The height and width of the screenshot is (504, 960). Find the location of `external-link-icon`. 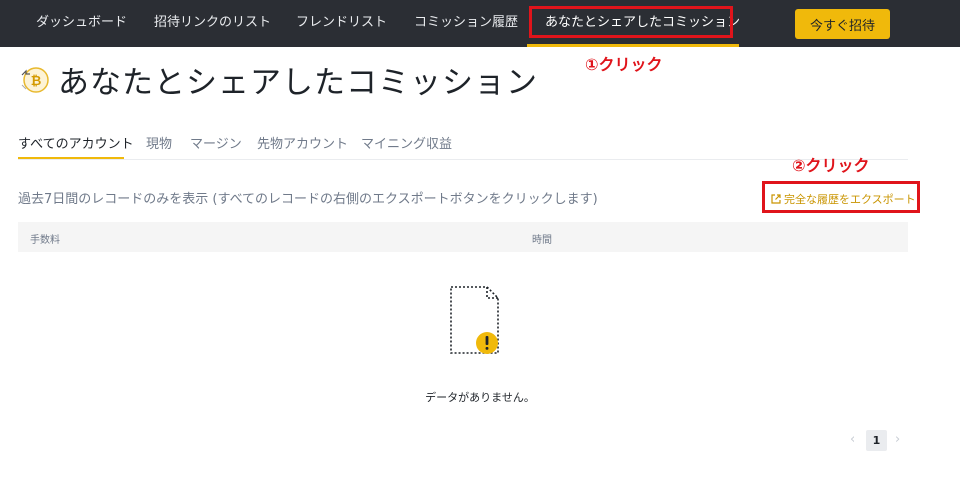

external-link-icon is located at coordinates (776, 199).